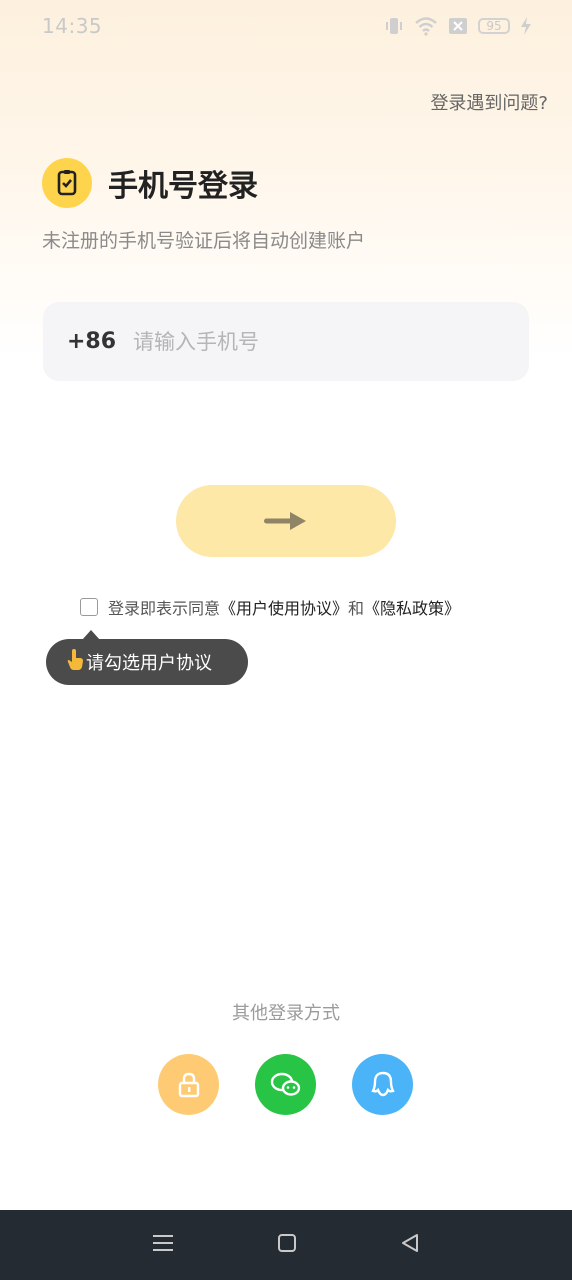 This screenshot has height=1280, width=572. I want to click on agreement-row: 登录即表示同意《用户使用协议》和《隐私政策》, so click(270, 607).